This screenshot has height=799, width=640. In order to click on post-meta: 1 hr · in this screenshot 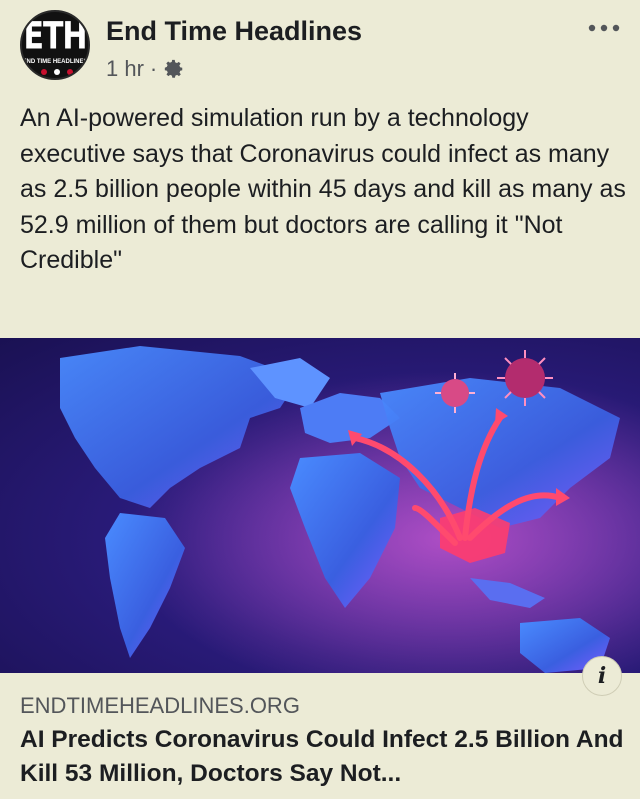, I will do `click(145, 69)`.